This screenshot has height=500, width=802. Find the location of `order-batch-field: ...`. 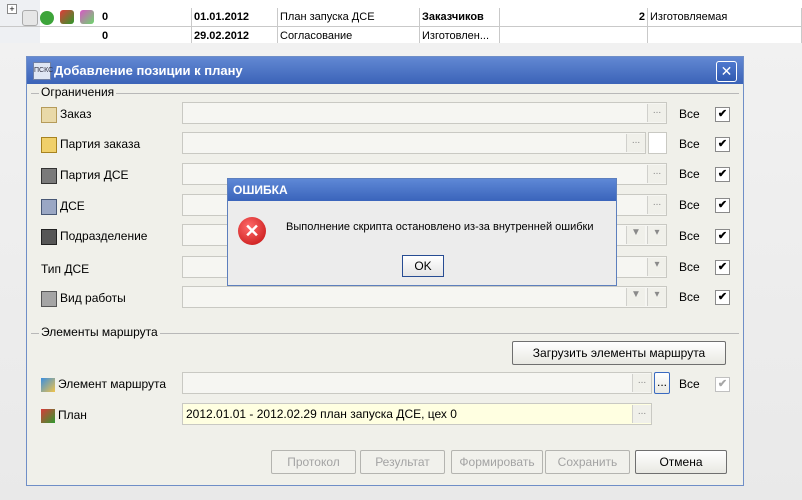

order-batch-field: ... is located at coordinates (414, 143).